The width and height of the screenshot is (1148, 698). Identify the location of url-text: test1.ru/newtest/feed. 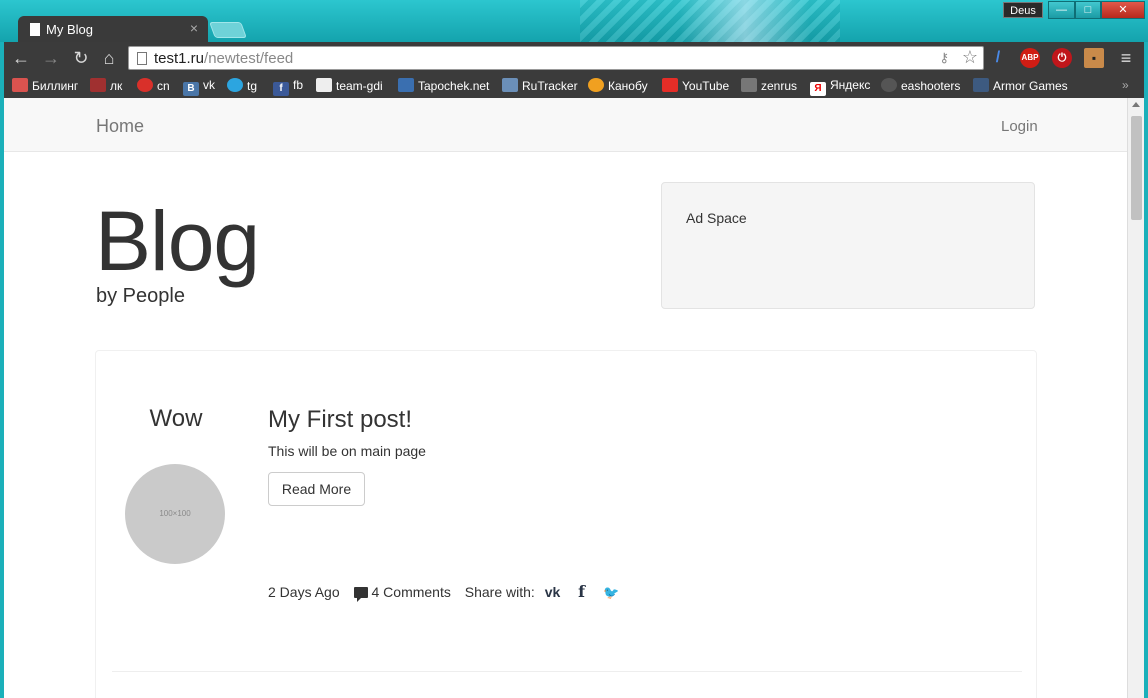
(223, 58).